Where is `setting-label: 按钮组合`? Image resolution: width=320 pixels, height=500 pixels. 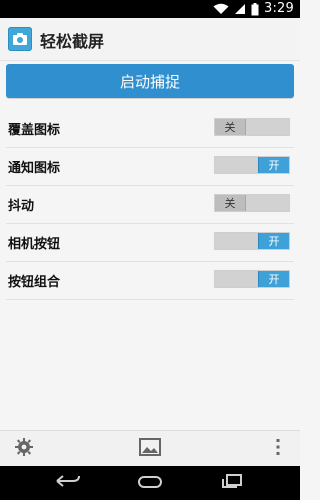 setting-label: 按钮组合 is located at coordinates (34, 282).